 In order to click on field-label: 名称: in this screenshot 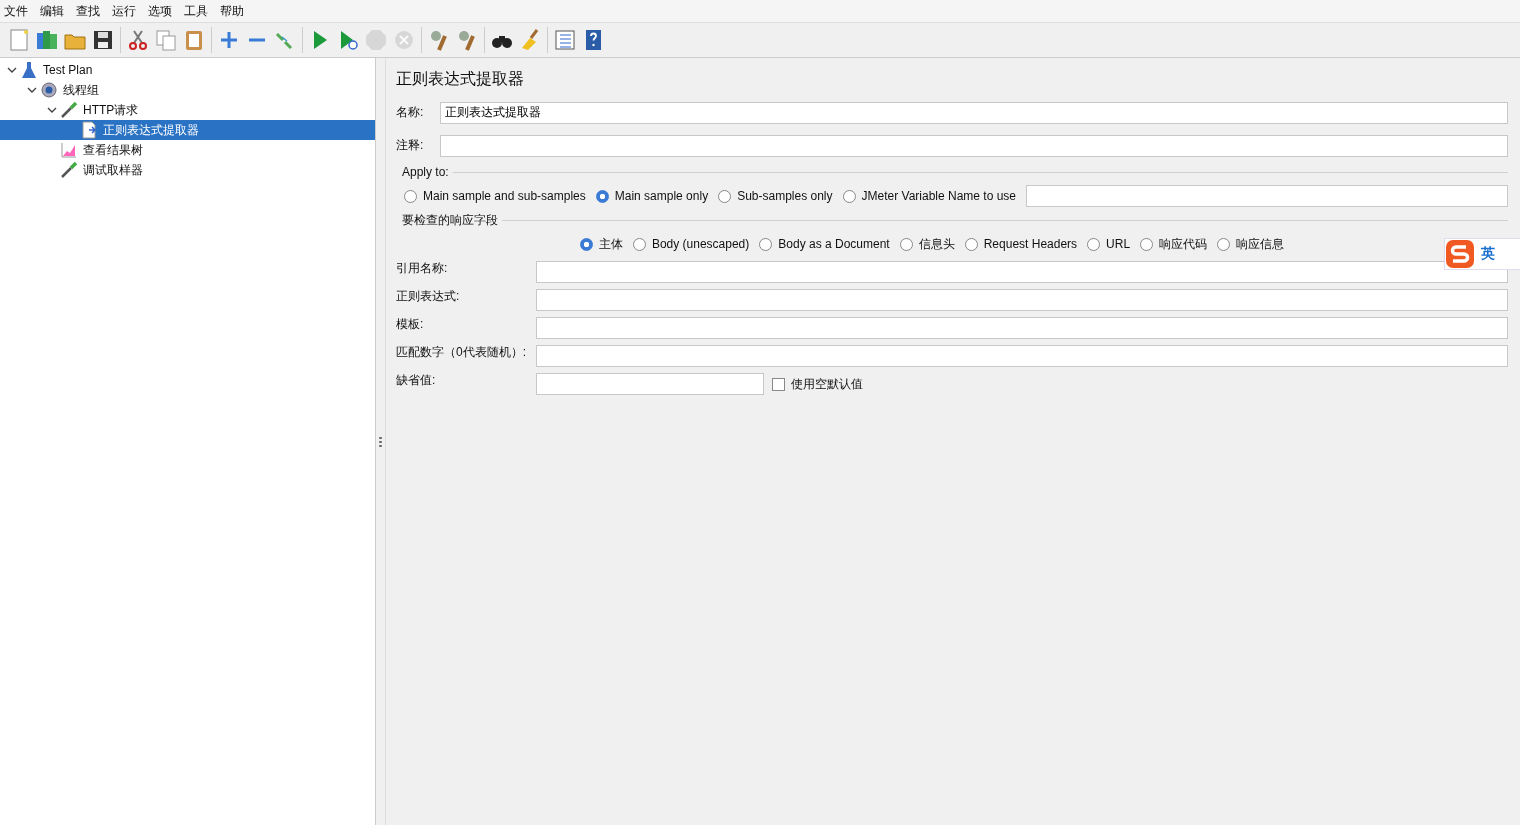, I will do `click(410, 112)`.